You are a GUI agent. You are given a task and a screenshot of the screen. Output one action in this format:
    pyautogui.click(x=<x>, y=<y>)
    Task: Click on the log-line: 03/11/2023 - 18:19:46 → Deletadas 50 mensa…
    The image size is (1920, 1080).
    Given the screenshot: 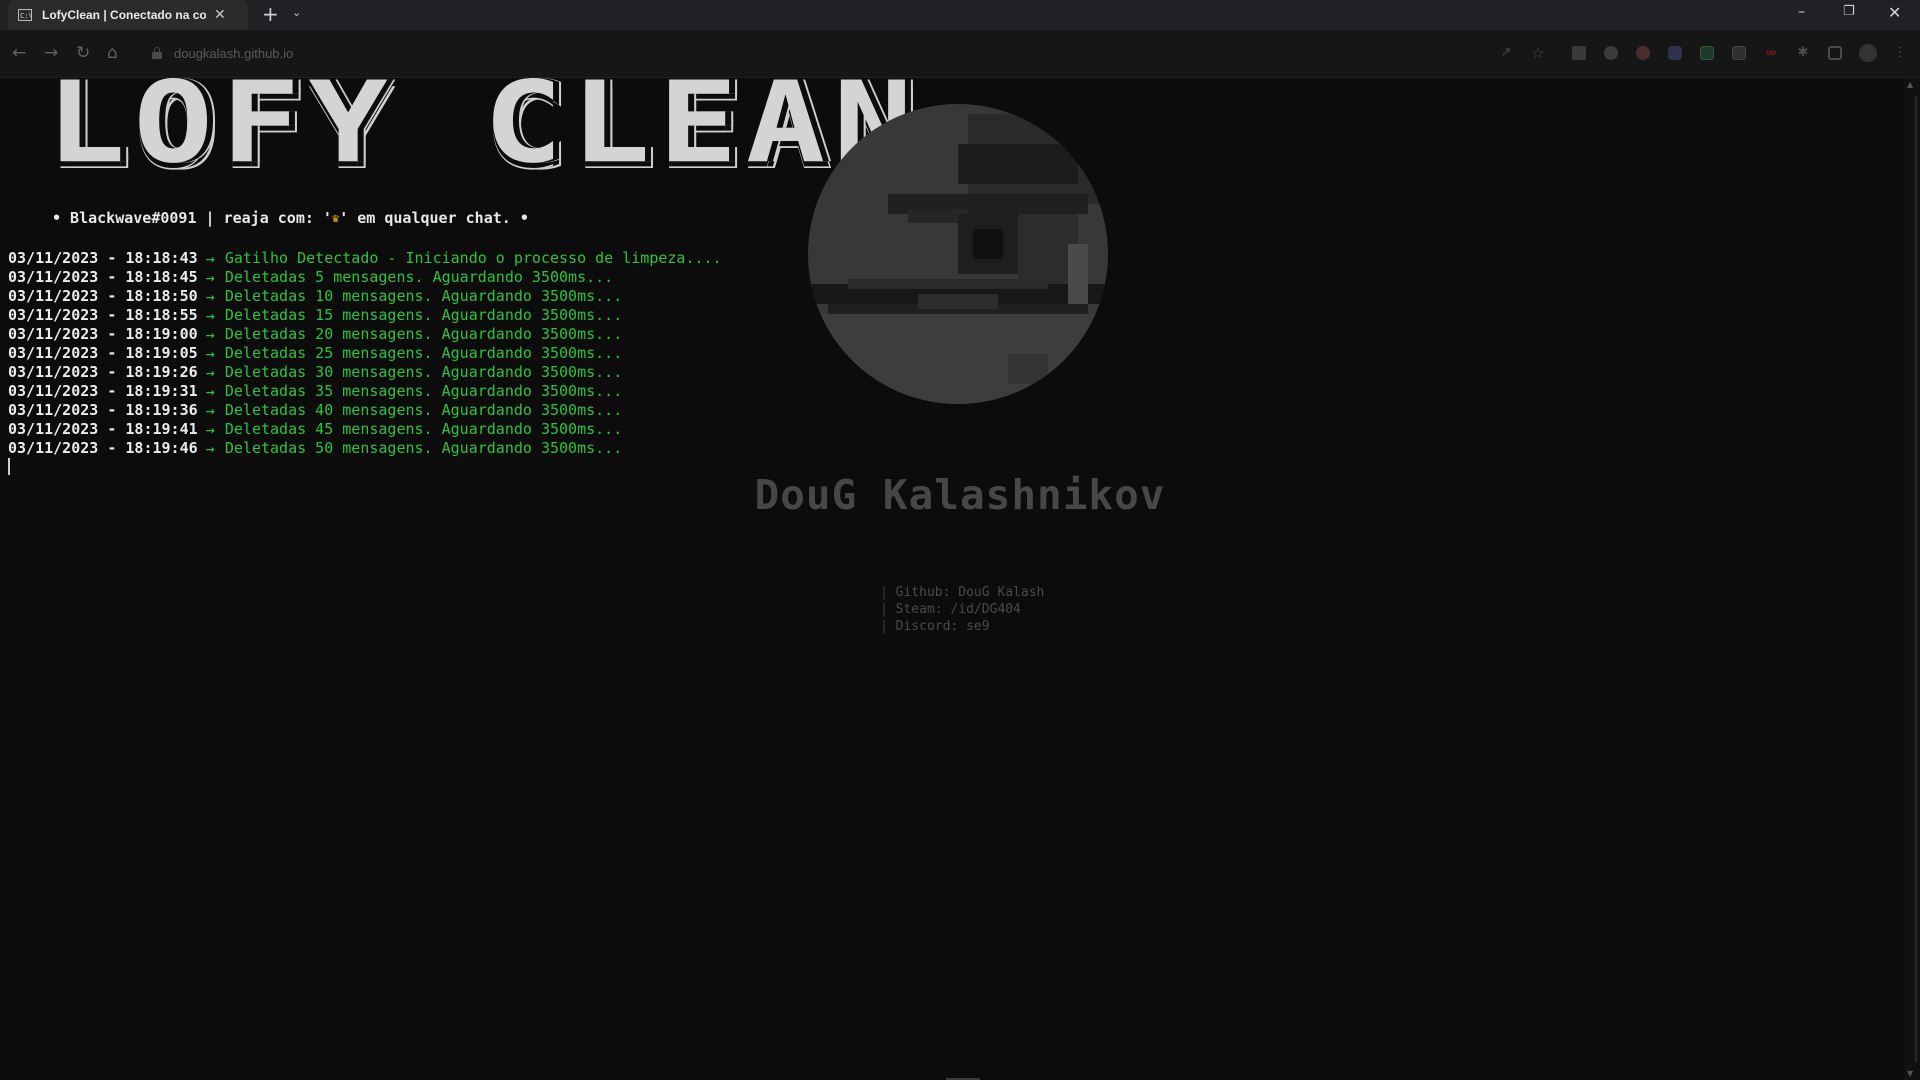 What is the action you would take?
    pyautogui.click(x=365, y=448)
    